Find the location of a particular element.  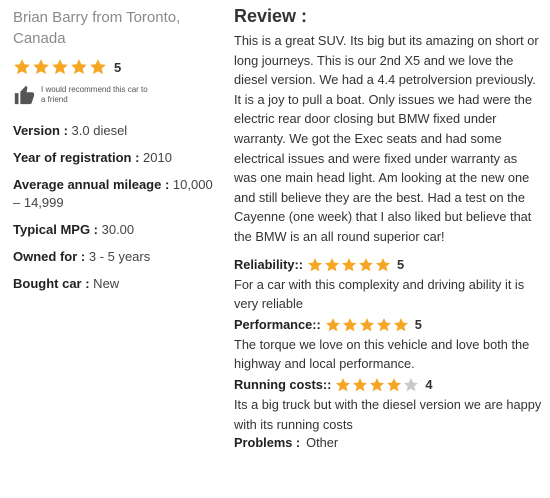

overall-rating: 5 is located at coordinates (115, 67).